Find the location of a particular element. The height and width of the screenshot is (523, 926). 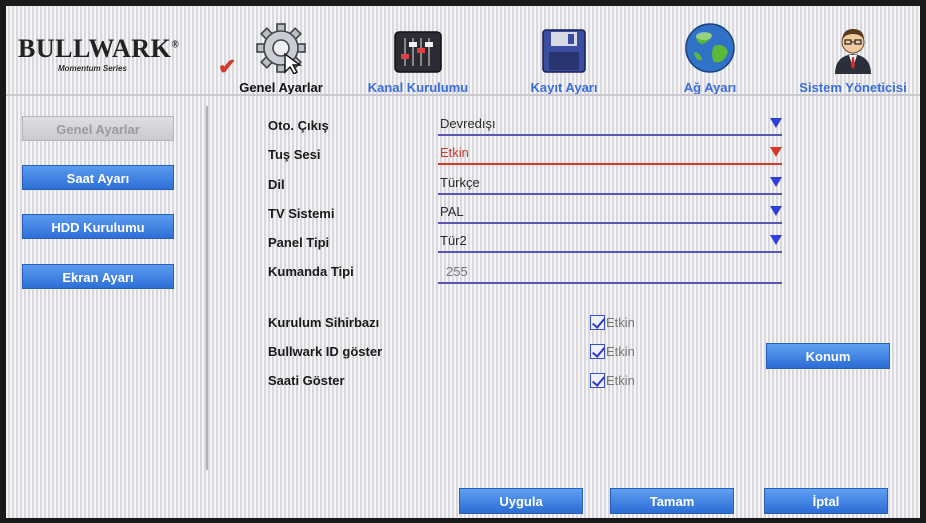

tab-ag-ayari: Ağ Ayarı is located at coordinates (710, 59).